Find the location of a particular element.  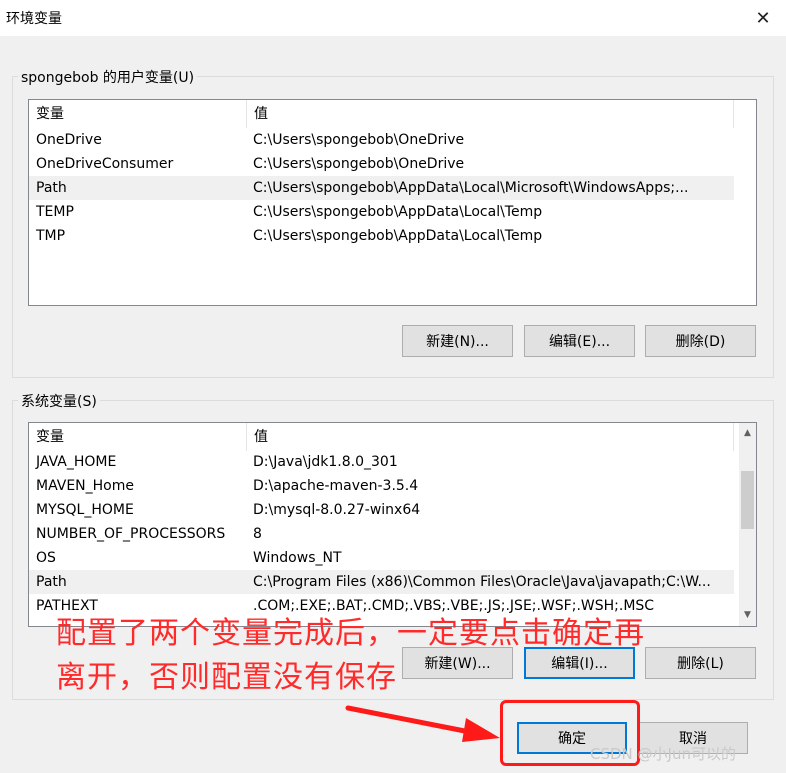

var-value: 8 is located at coordinates (257, 534).